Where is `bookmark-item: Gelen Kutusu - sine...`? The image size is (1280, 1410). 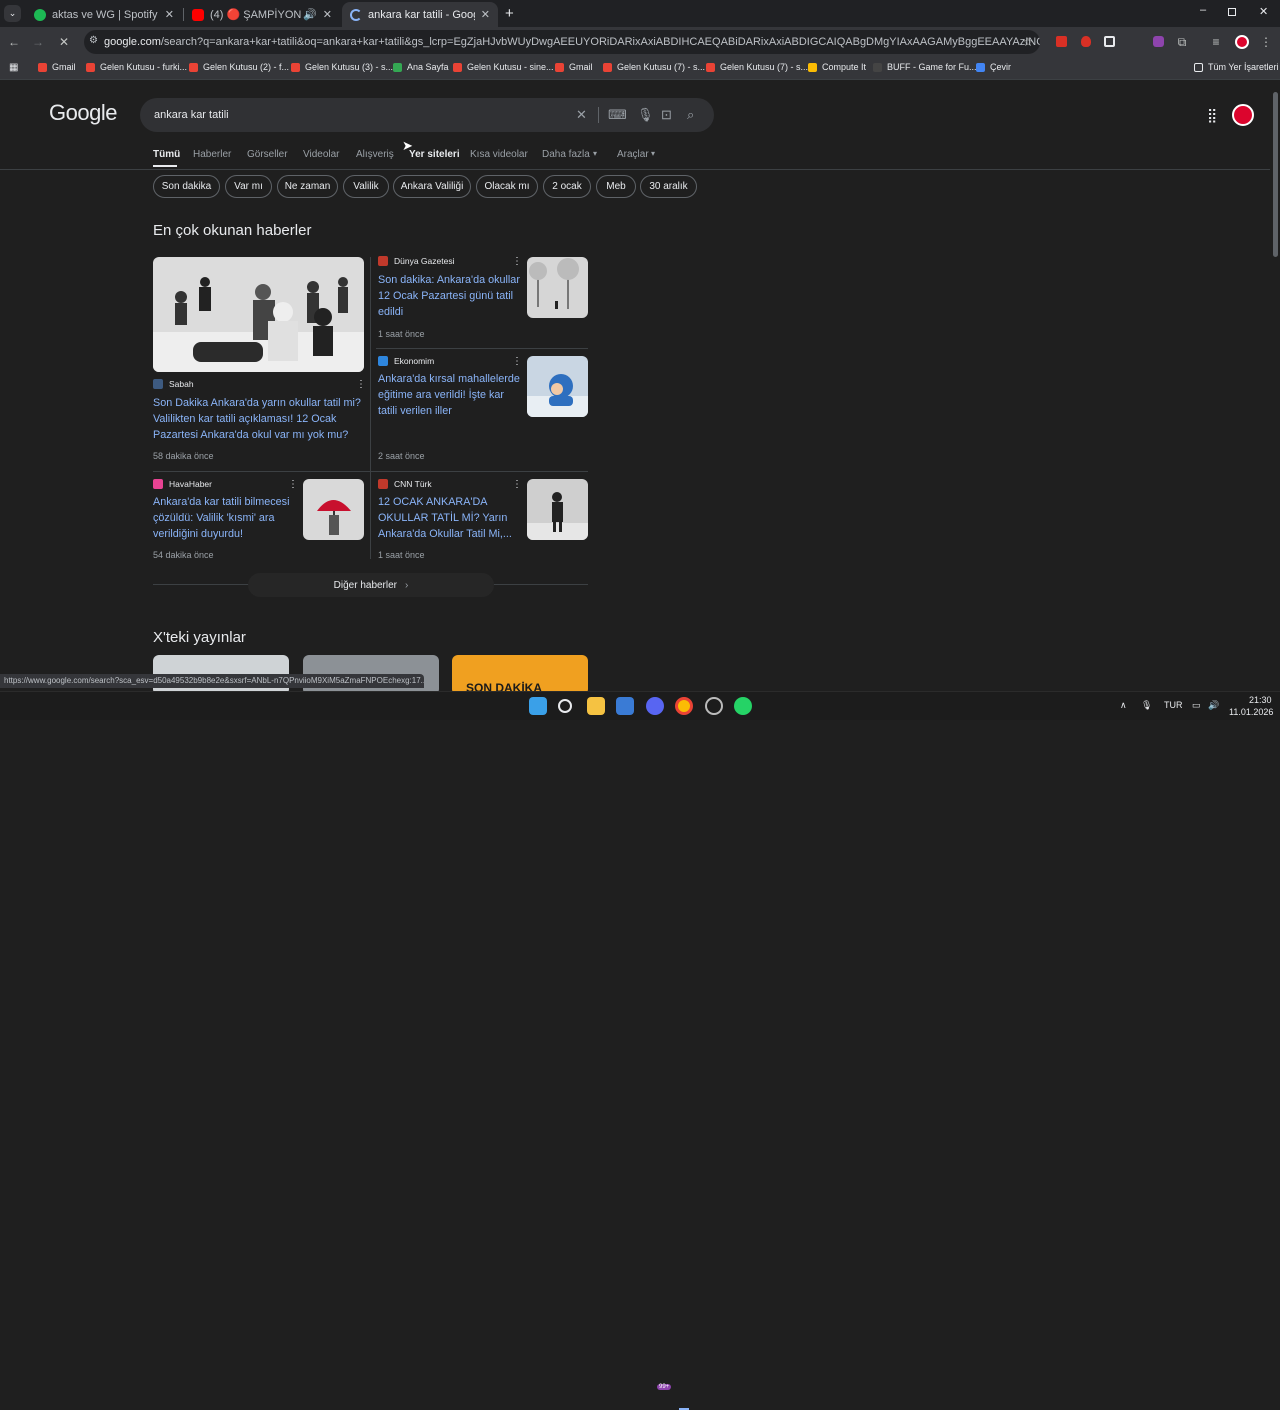
bookmark-item: Gelen Kutusu - sine... is located at coordinates (503, 67).